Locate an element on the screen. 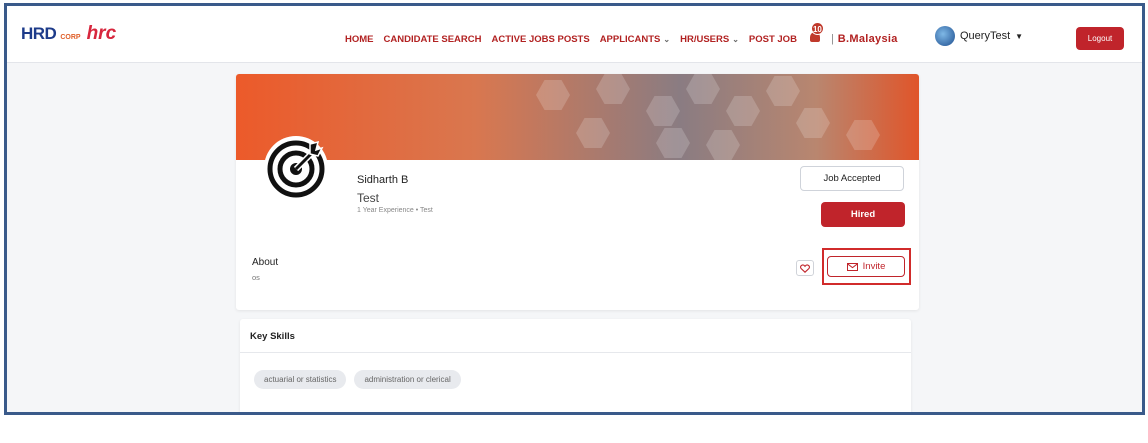 The height and width of the screenshot is (443, 1148). nav-active-jobs-posts: ACTIVE JOBS POSTS is located at coordinates (541, 39).